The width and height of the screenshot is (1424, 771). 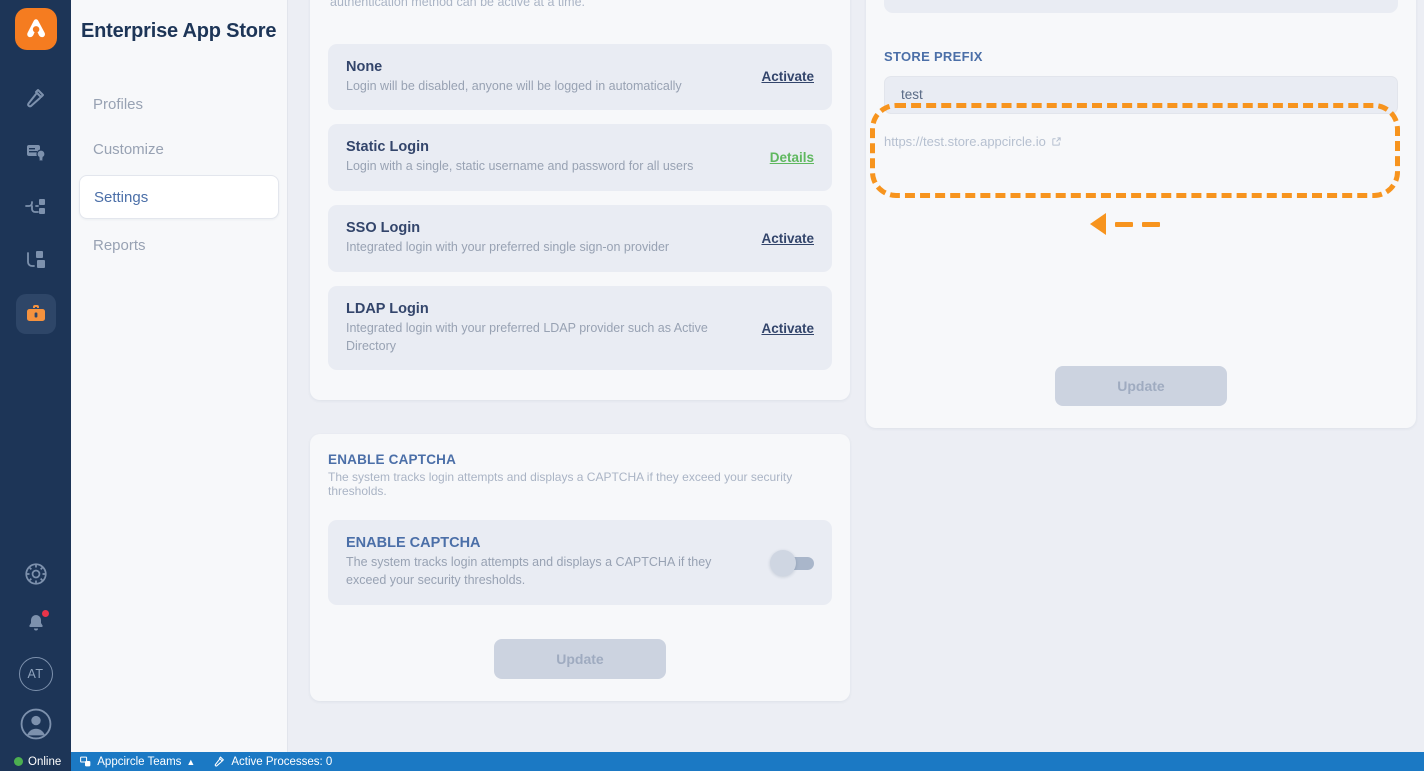 What do you see at coordinates (35, 376) in the screenshot?
I see `primary-icon-rail: AT` at bounding box center [35, 376].